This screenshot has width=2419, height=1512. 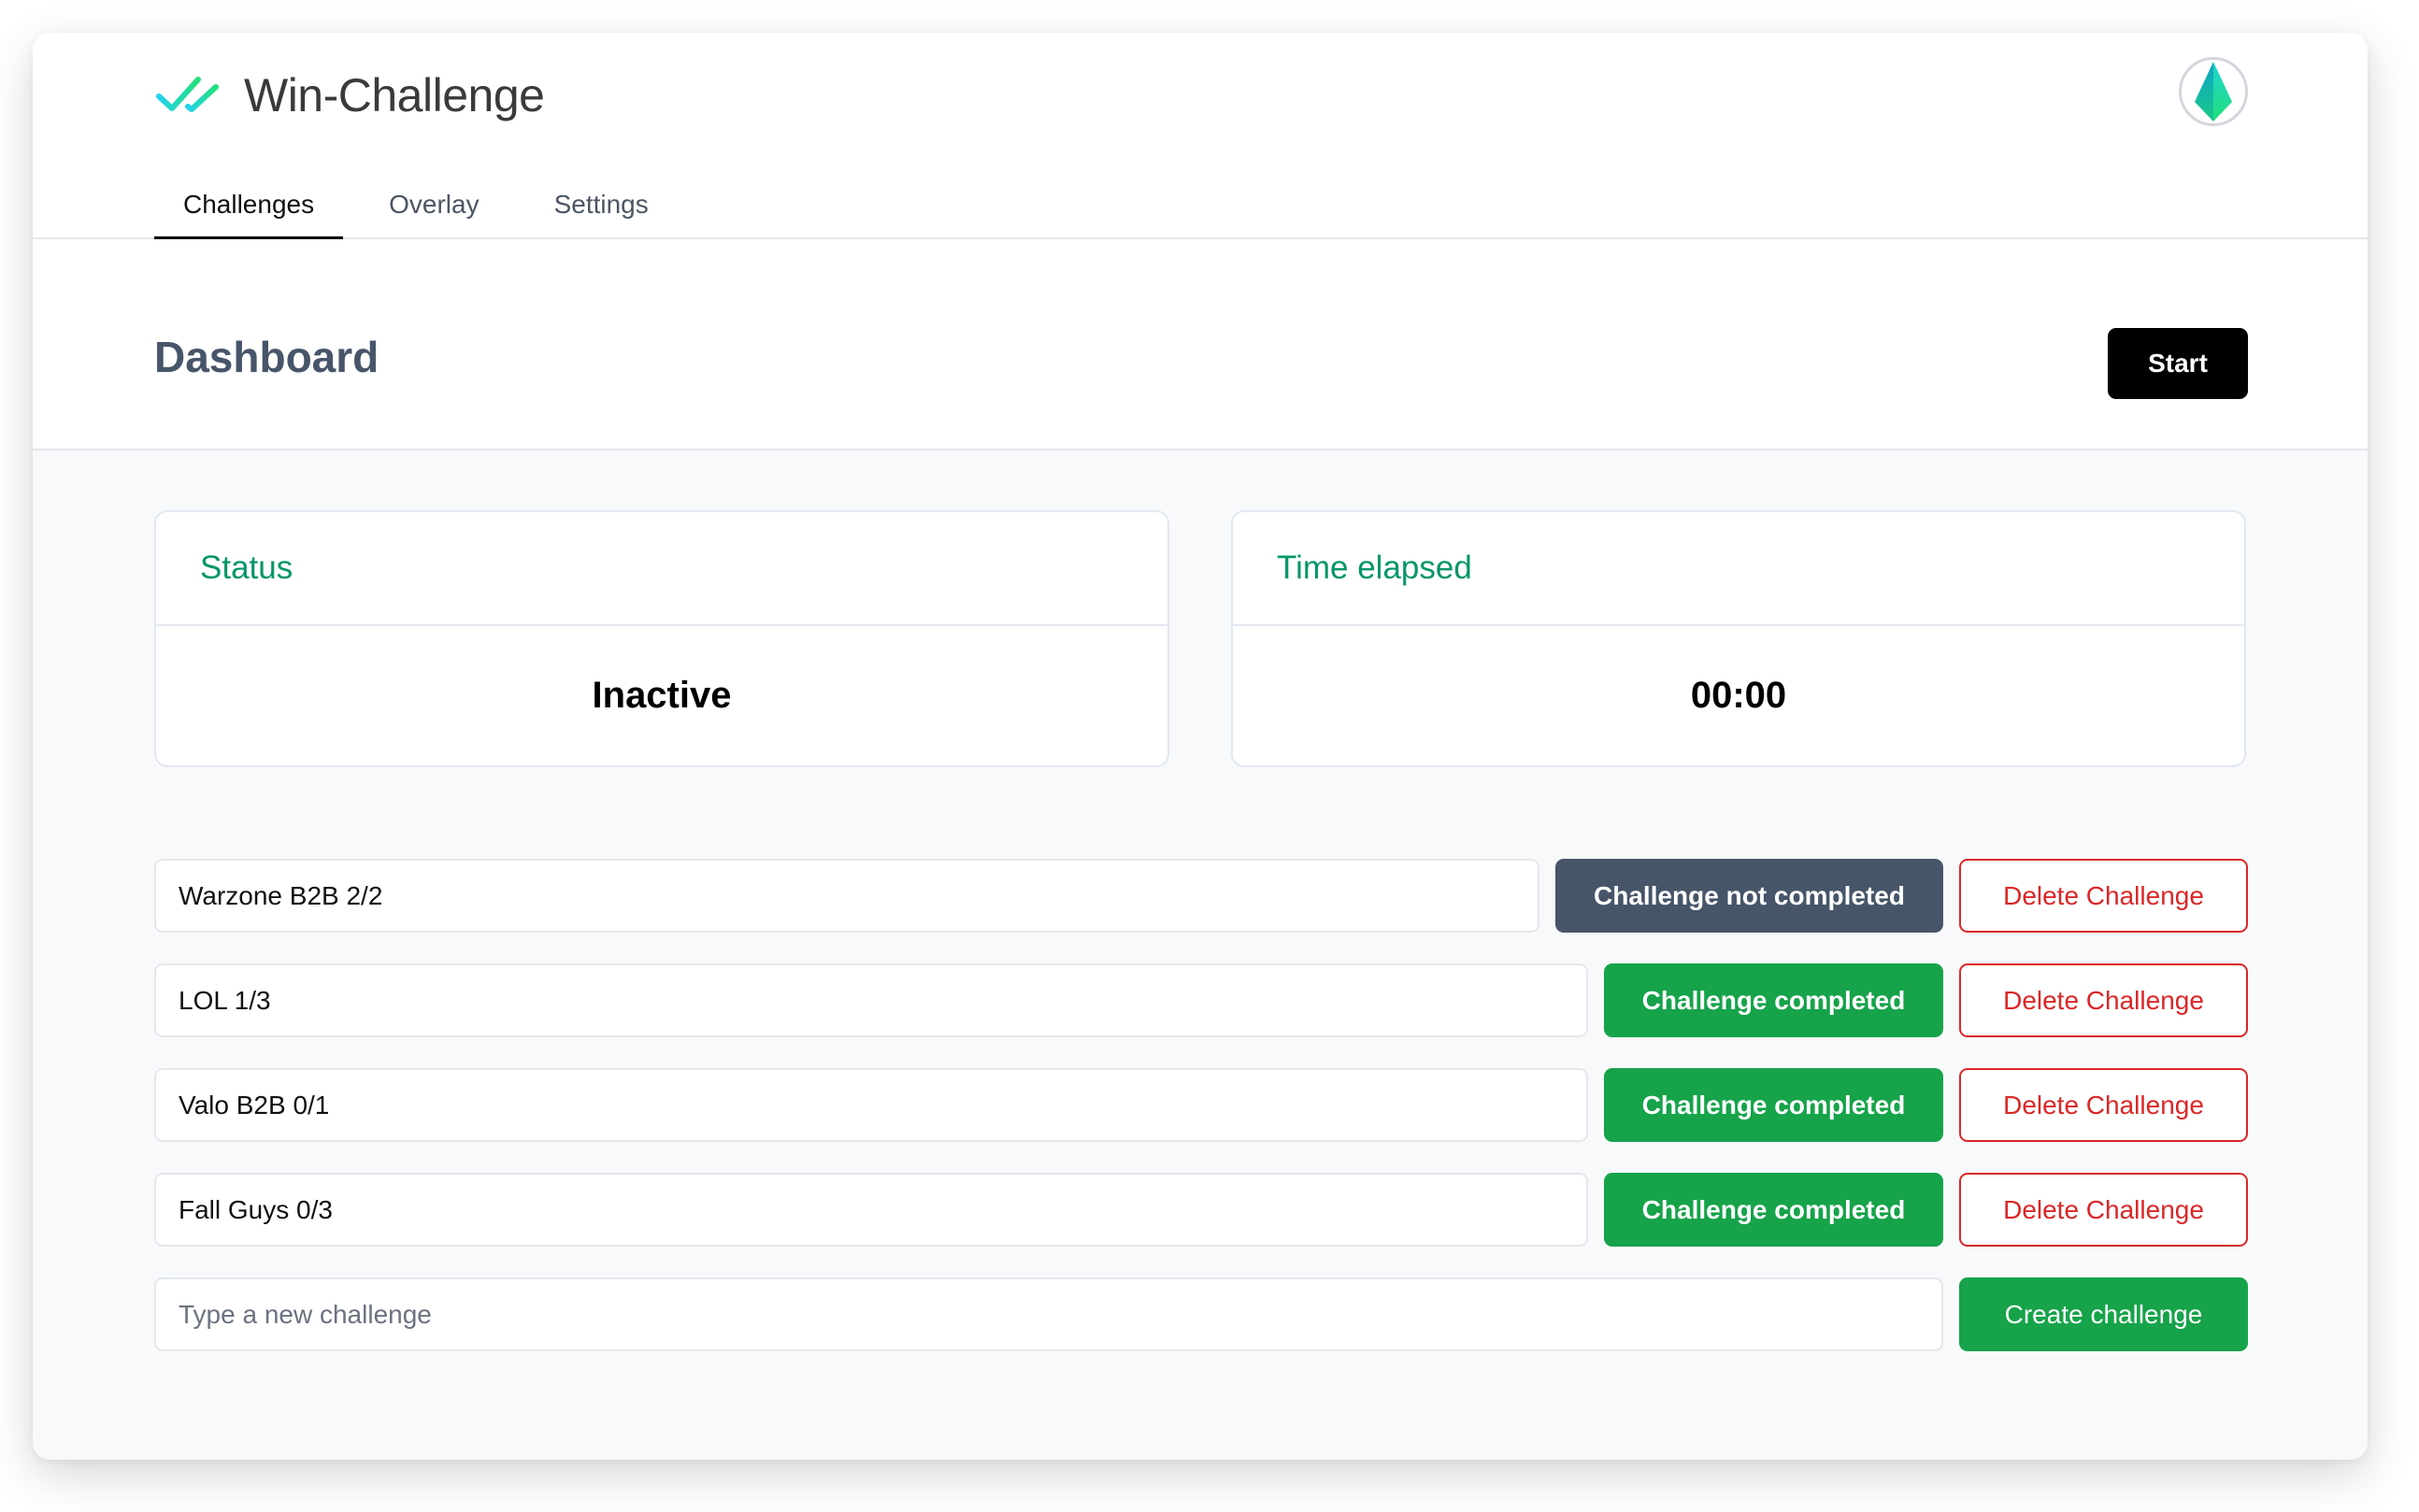 I want to click on brand: Win-Challenge, so click(x=350, y=95).